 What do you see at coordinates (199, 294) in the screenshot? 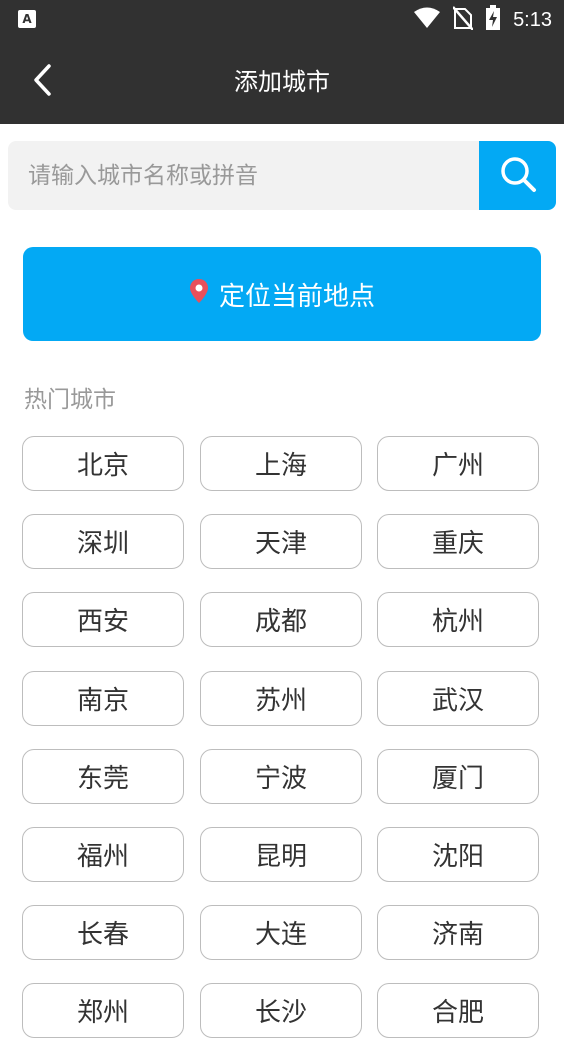
I see `location-pin-icon` at bounding box center [199, 294].